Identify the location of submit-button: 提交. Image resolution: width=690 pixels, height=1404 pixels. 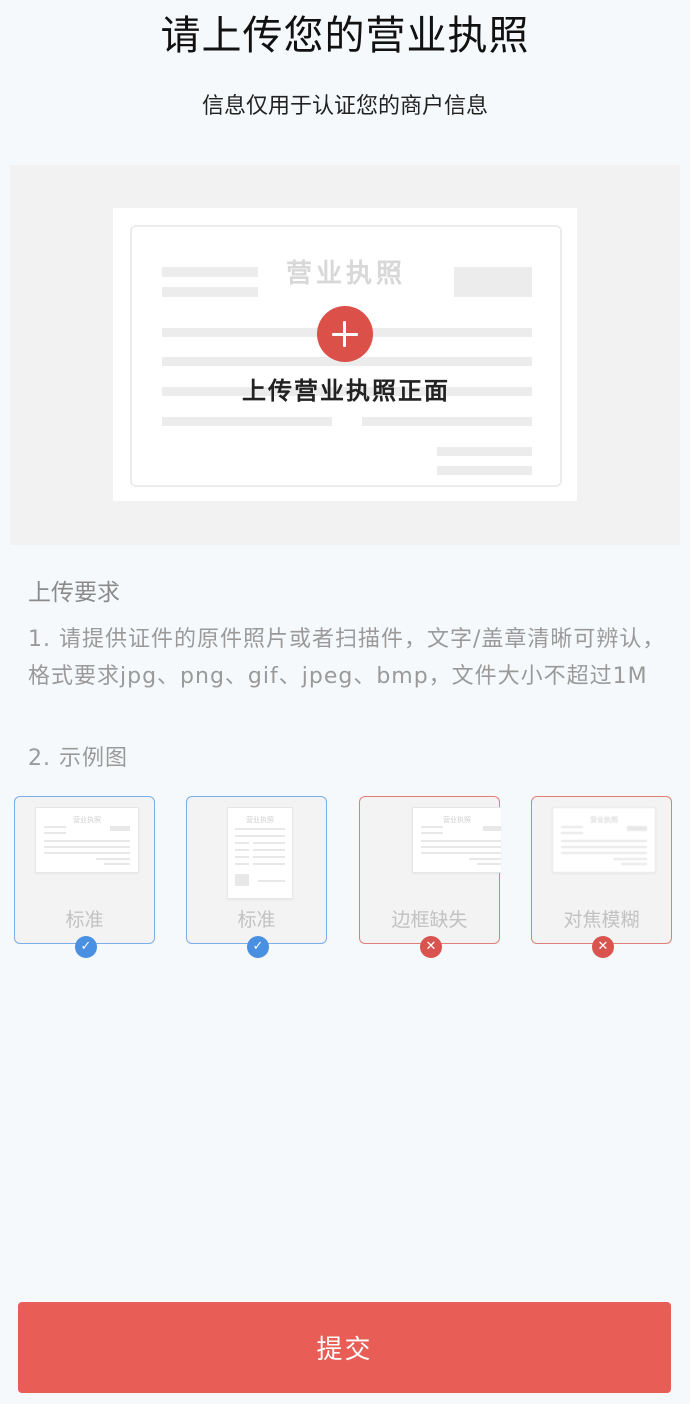
(344, 1347).